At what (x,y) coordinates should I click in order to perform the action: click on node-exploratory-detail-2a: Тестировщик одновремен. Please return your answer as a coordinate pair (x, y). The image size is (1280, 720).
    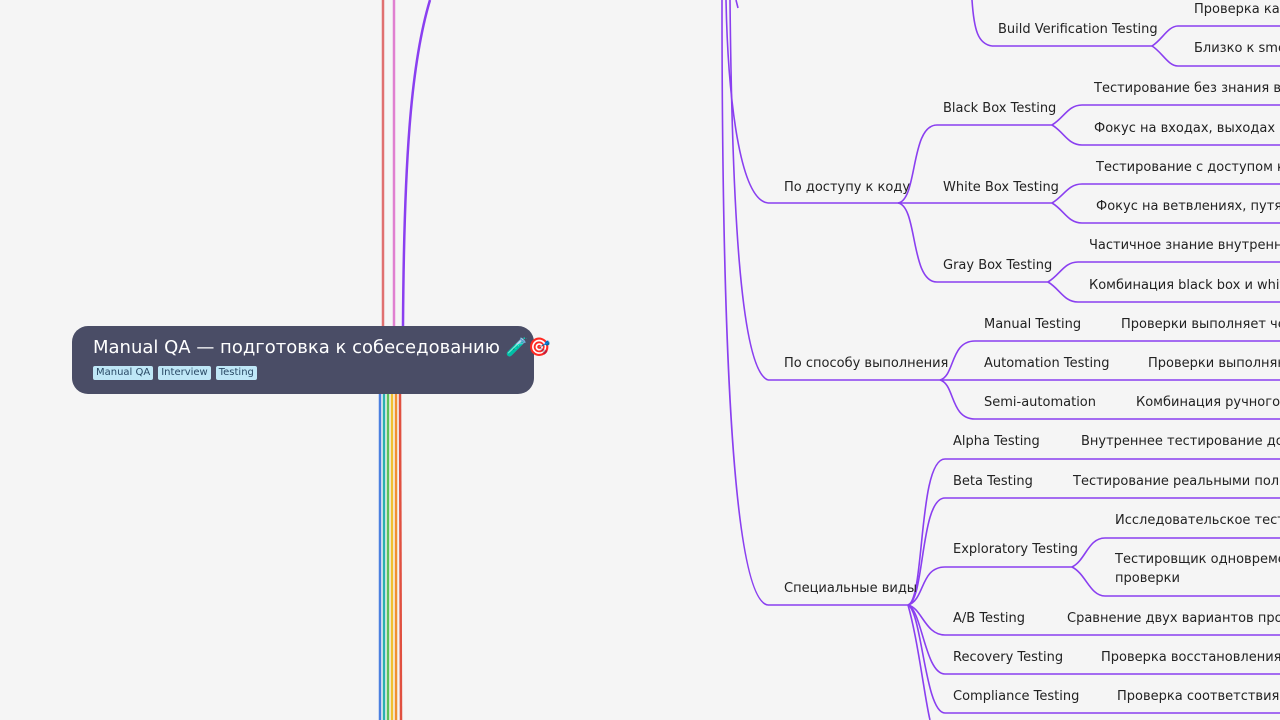
    Looking at the image, I should click on (1197, 560).